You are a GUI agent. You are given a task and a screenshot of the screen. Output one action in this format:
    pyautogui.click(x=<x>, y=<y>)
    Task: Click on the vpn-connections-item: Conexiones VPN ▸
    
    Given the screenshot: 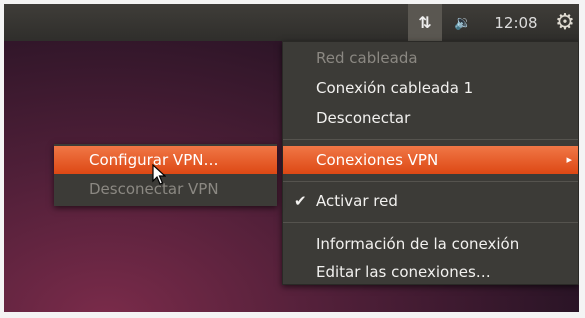 What is the action you would take?
    pyautogui.click(x=430, y=160)
    